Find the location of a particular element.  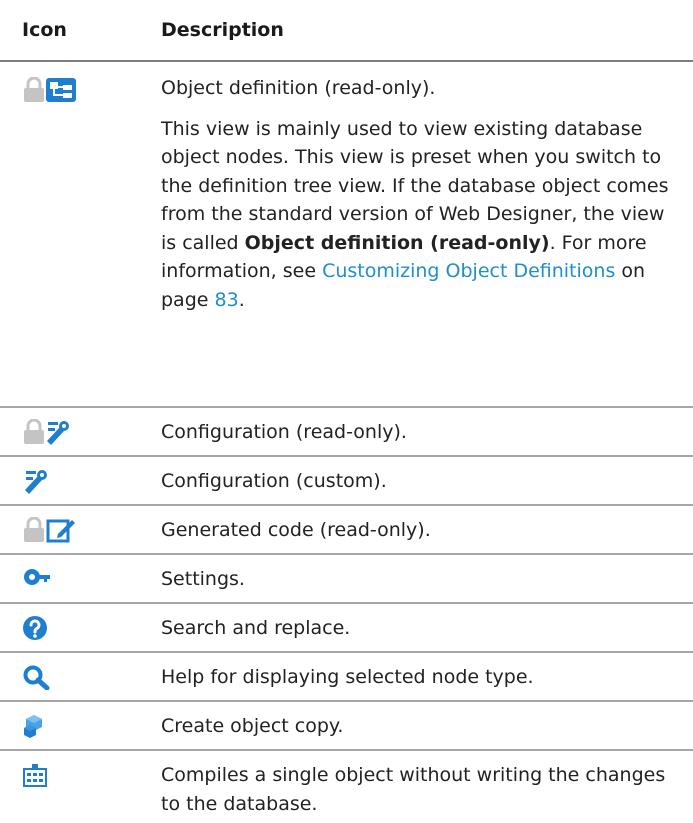

row-description: Configuration (custom). is located at coordinates (274, 481).